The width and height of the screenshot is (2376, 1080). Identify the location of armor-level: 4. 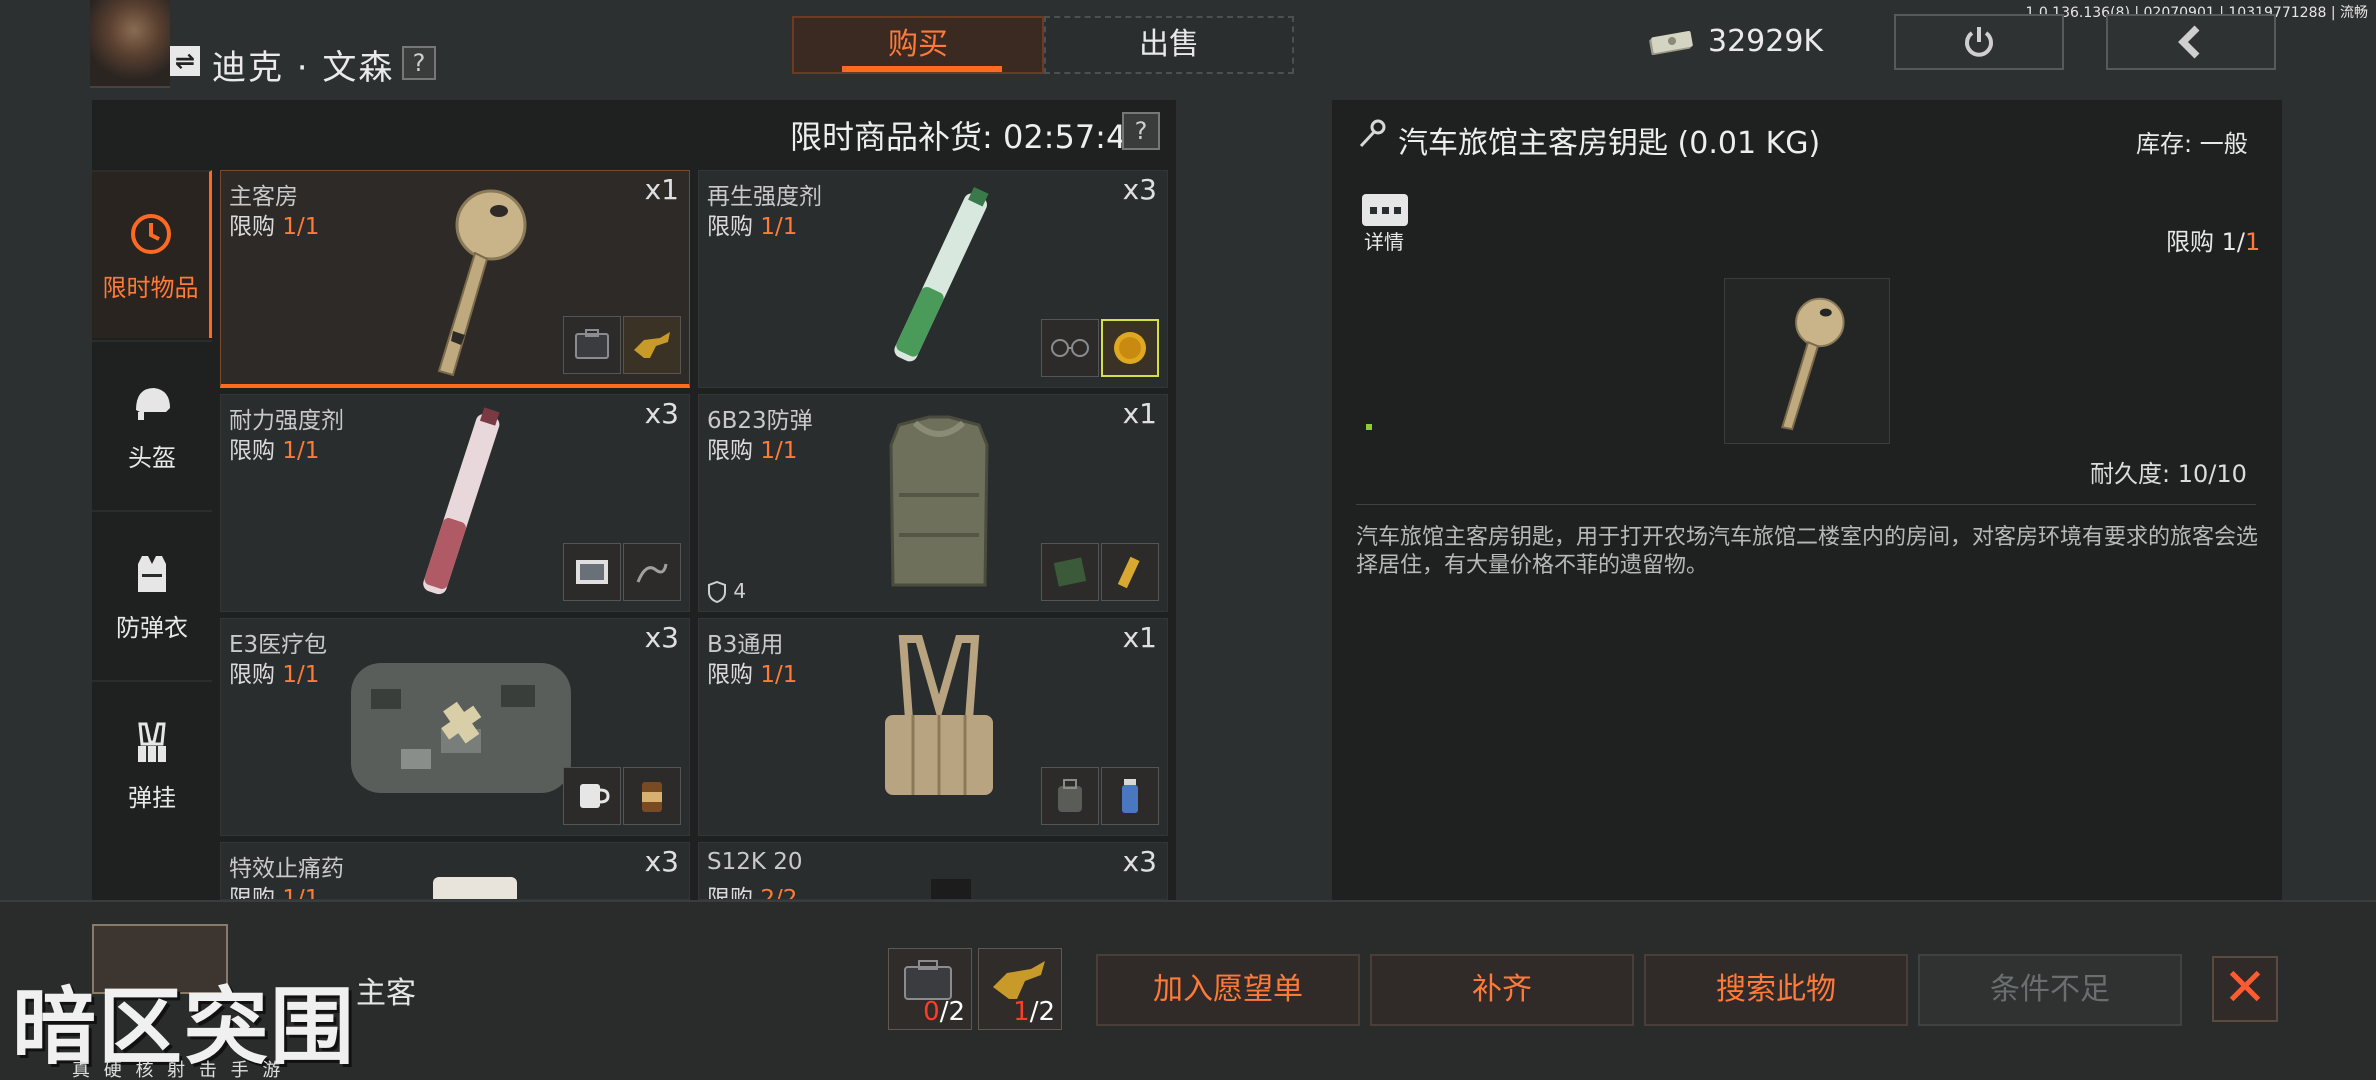
(726, 591).